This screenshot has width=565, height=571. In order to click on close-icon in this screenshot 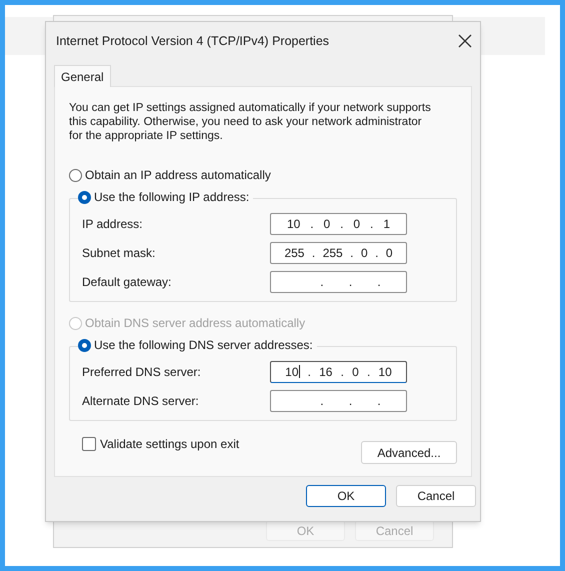, I will do `click(465, 41)`.